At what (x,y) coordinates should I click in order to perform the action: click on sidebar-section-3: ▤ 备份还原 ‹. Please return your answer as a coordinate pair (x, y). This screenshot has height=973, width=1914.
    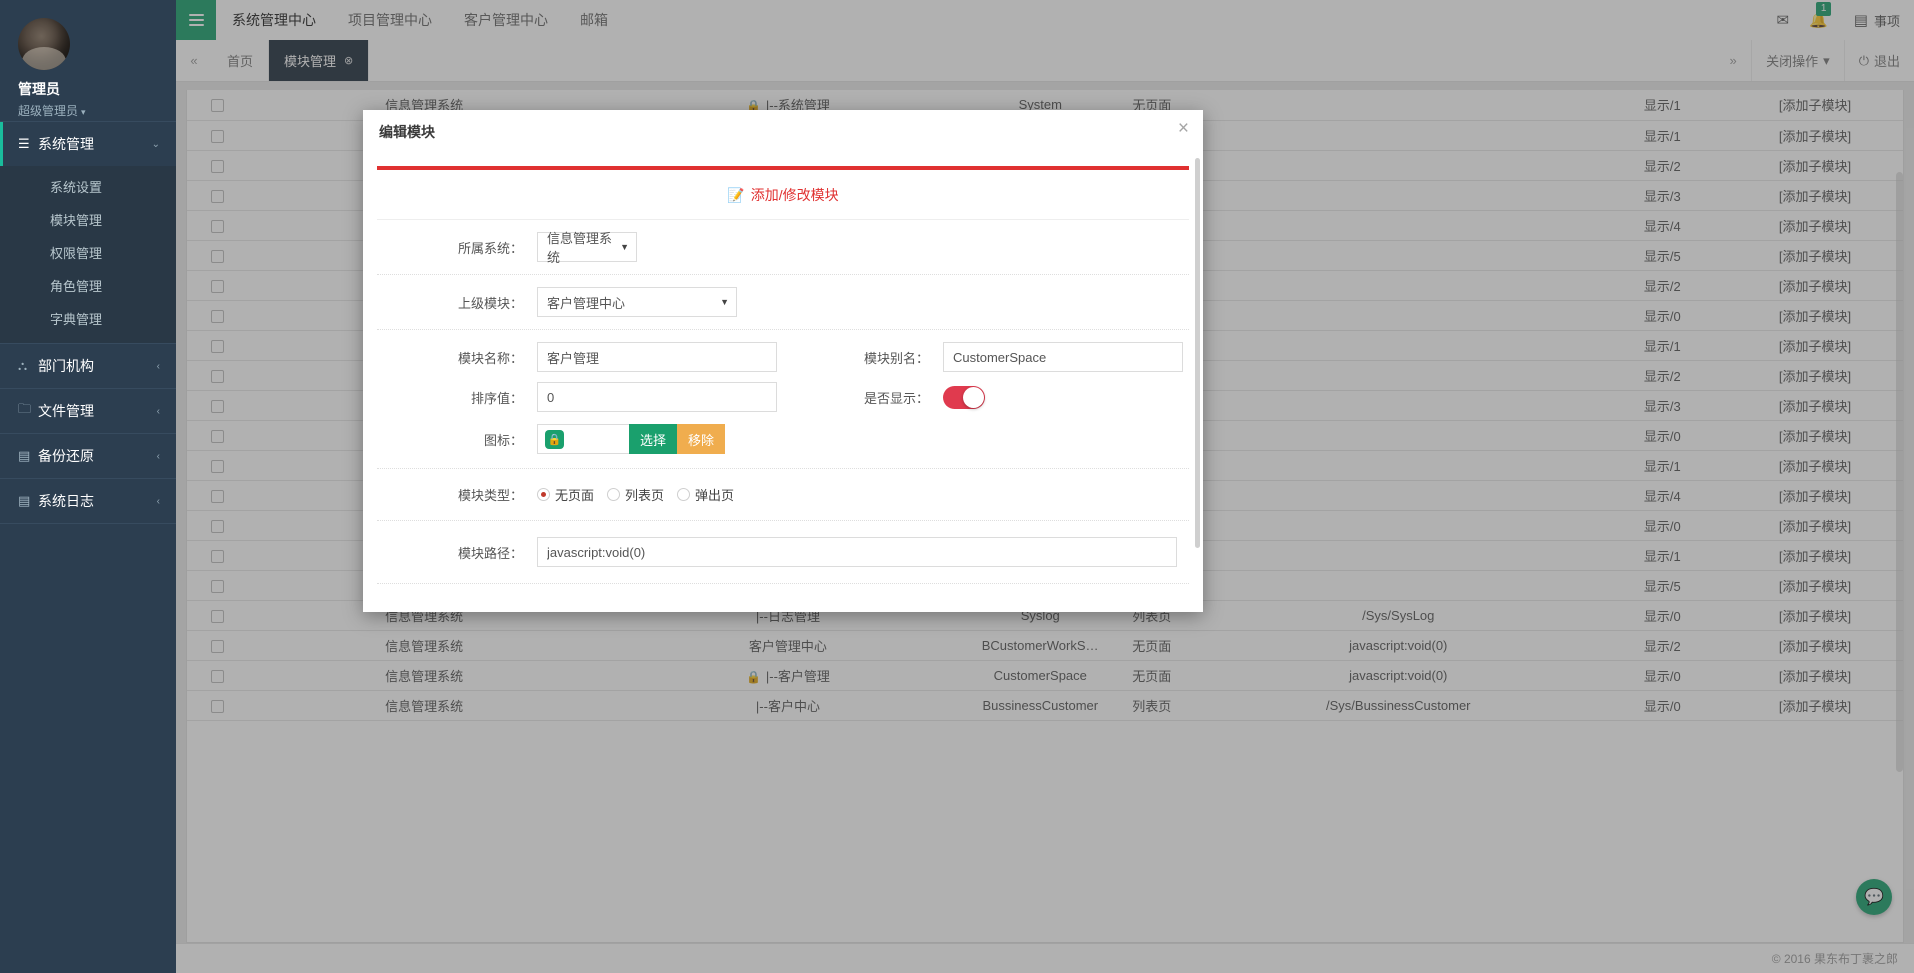
    Looking at the image, I should click on (88, 456).